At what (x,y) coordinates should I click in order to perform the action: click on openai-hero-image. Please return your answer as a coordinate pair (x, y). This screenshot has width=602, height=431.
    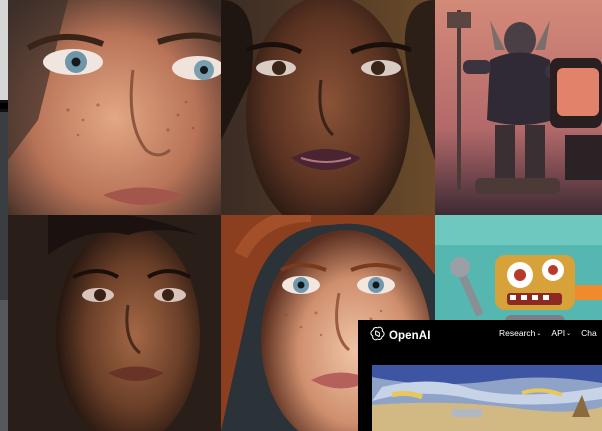
    Looking at the image, I should click on (487, 398).